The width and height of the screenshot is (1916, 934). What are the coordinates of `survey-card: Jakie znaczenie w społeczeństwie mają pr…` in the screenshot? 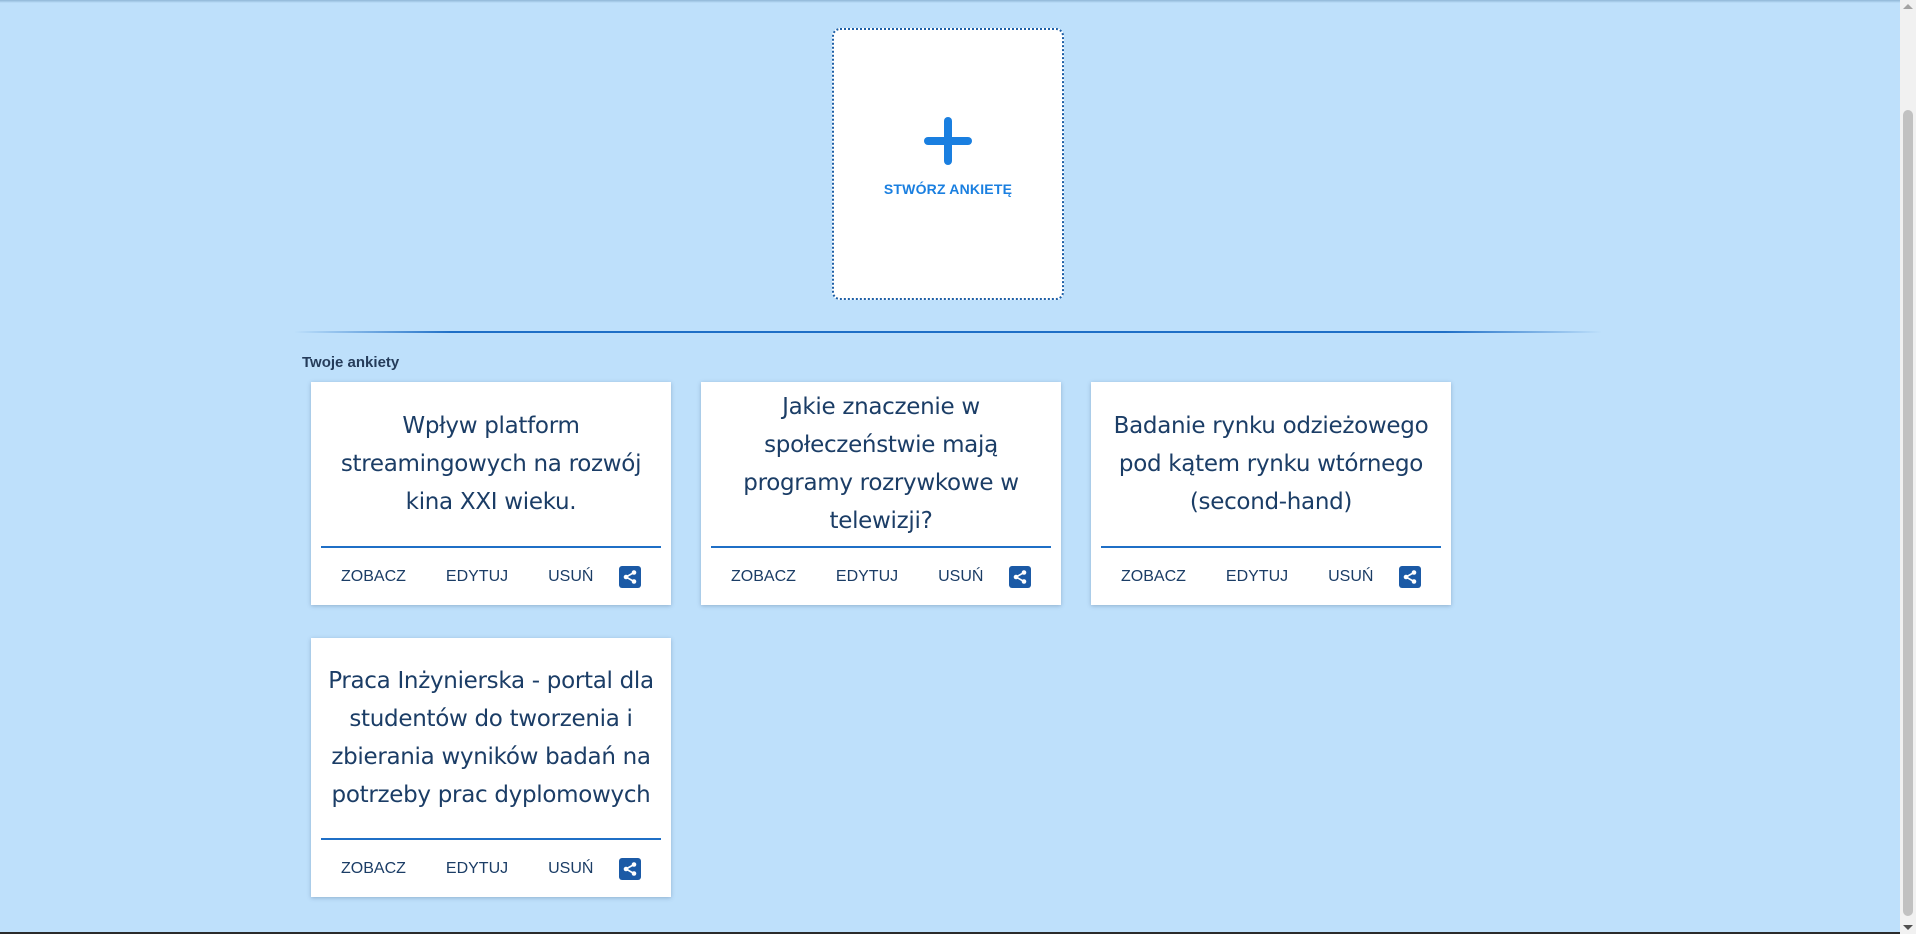 It's located at (881, 493).